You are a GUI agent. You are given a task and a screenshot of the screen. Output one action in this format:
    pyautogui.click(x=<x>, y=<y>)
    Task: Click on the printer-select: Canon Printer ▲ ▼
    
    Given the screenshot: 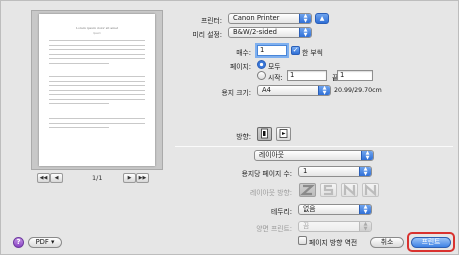 What is the action you would take?
    pyautogui.click(x=270, y=18)
    